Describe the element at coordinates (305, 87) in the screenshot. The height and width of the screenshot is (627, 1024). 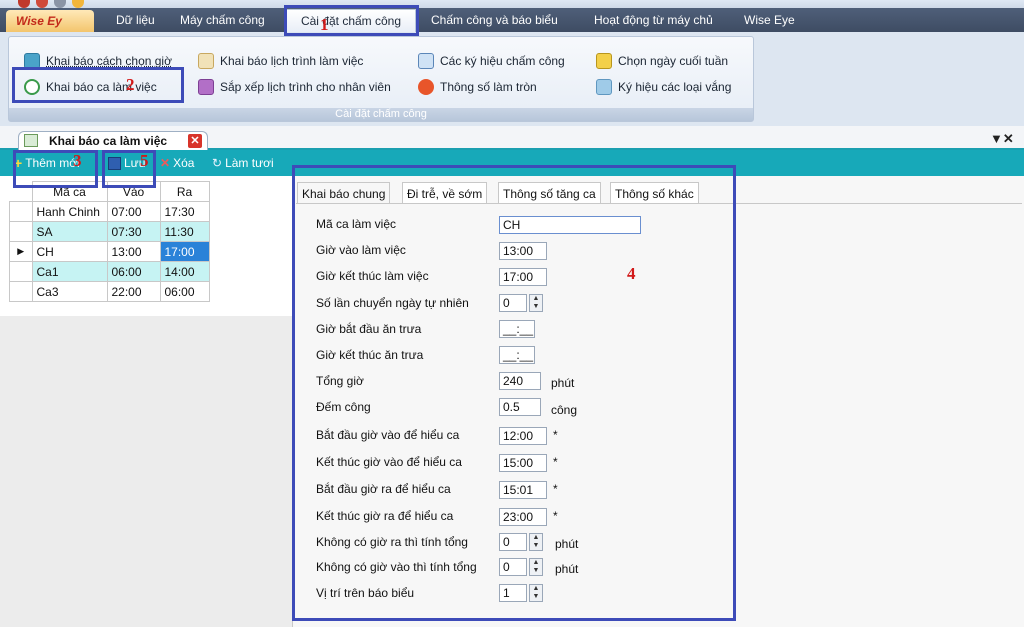
I see `ribbon-button-label: Sắp xếp lịch trình cho nhân viên` at that location.